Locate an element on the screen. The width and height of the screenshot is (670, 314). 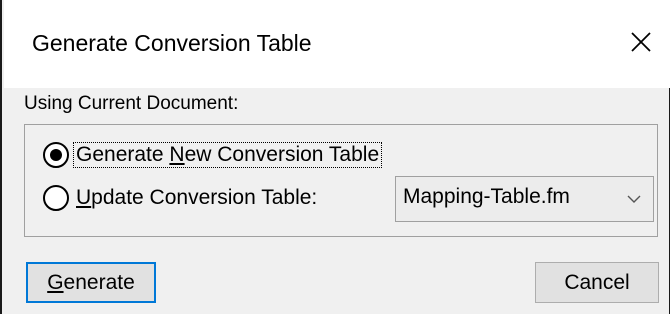
cancel-button-label: Cancel is located at coordinates (597, 282).